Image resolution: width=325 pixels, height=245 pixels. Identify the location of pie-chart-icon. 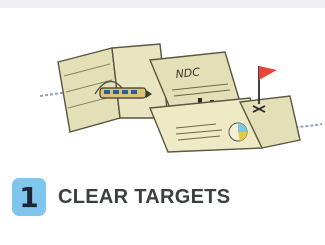
(238, 132).